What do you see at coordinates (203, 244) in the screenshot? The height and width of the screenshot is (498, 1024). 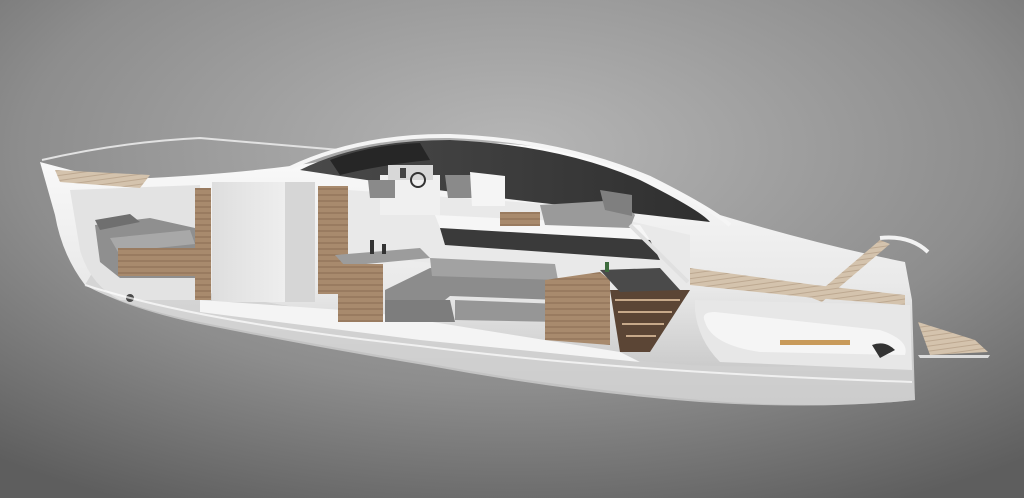 I see `cabin-door-forward` at bounding box center [203, 244].